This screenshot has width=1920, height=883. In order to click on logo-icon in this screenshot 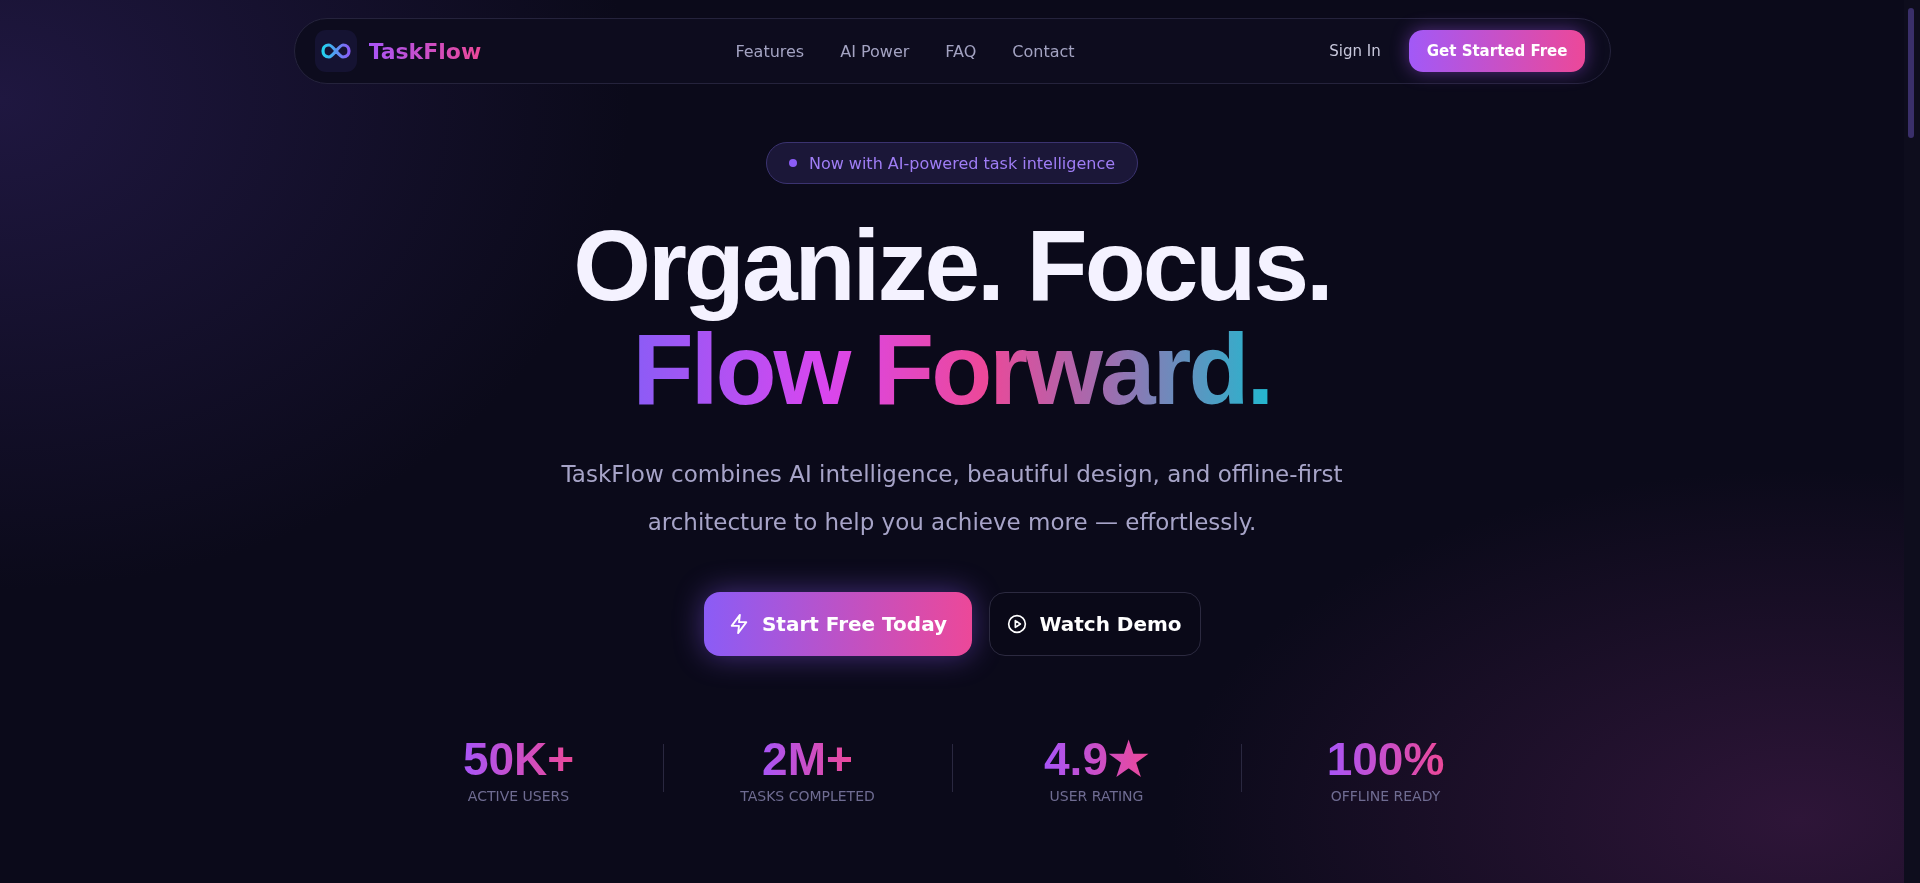, I will do `click(335, 51)`.